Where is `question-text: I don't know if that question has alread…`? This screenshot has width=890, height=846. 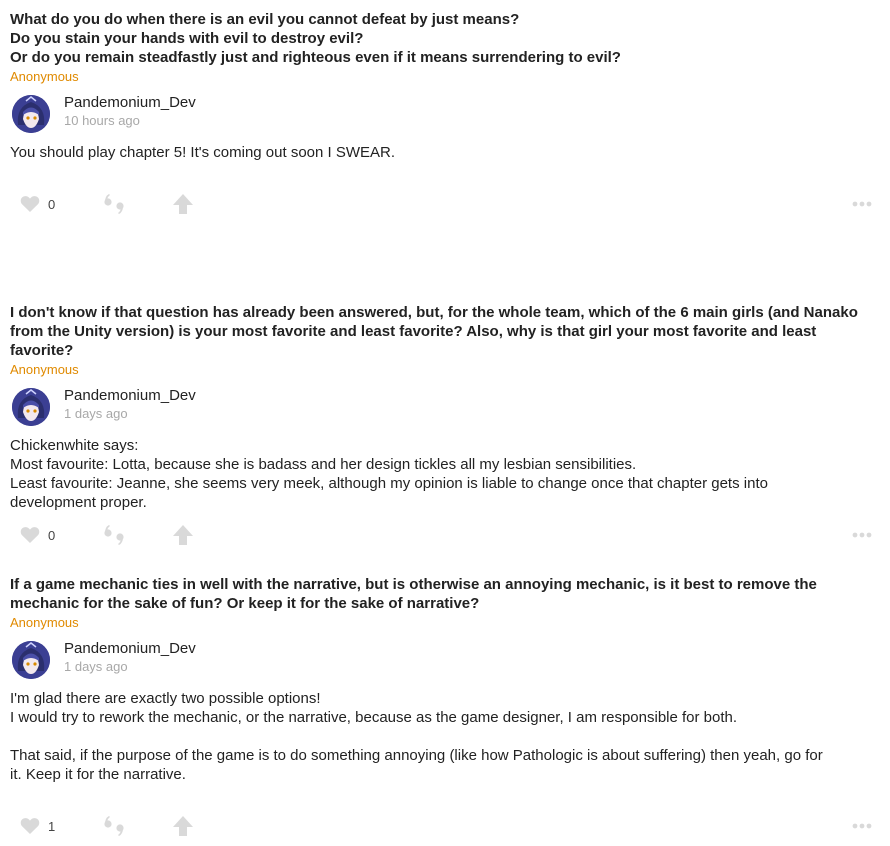
question-text: I don't know if that question has alread… is located at coordinates (445, 331).